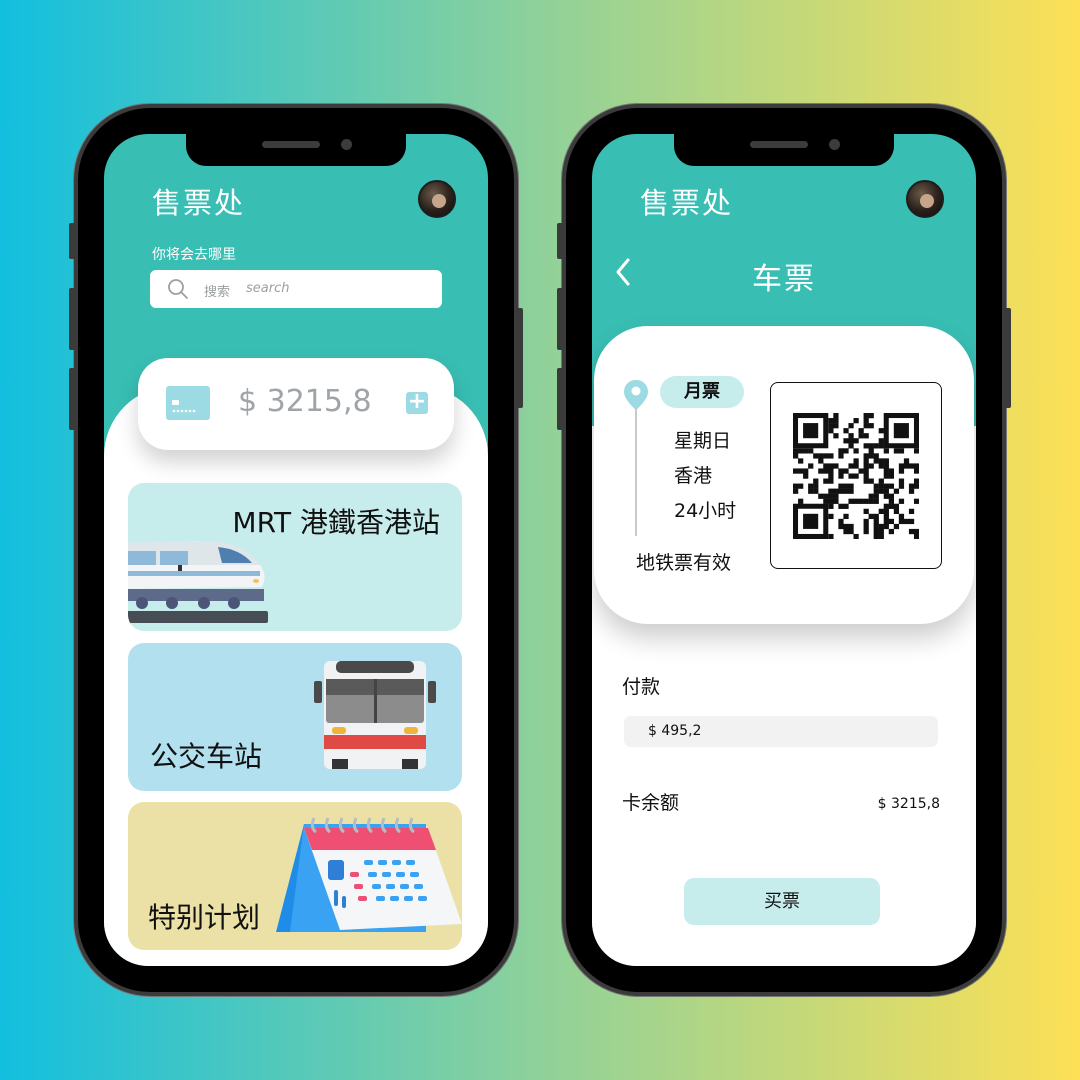 Image resolution: width=1080 pixels, height=1080 pixels. Describe the element at coordinates (641, 687) in the screenshot. I see `payment-label: 付款` at that location.